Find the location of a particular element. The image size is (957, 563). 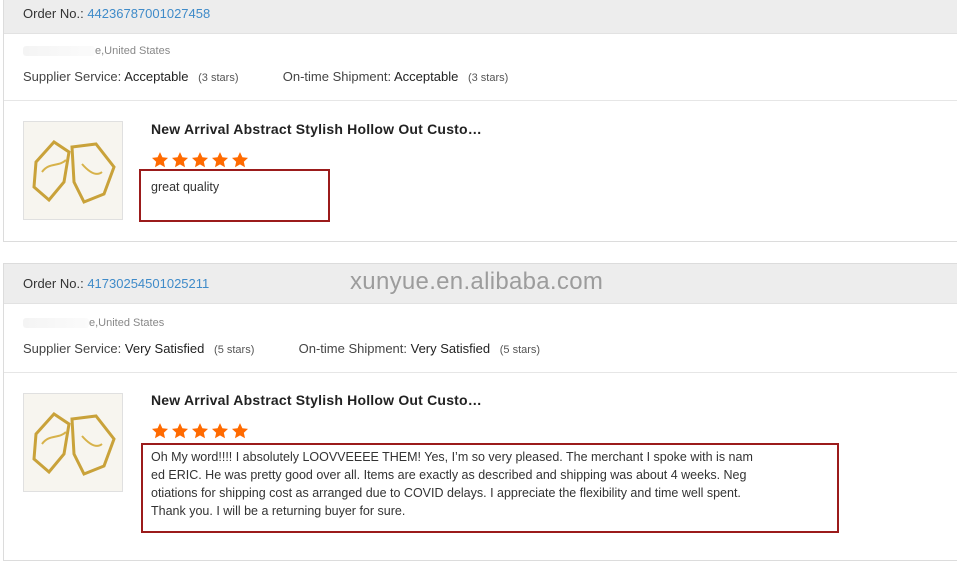

supplier-service-stars: (3 stars) is located at coordinates (218, 78).